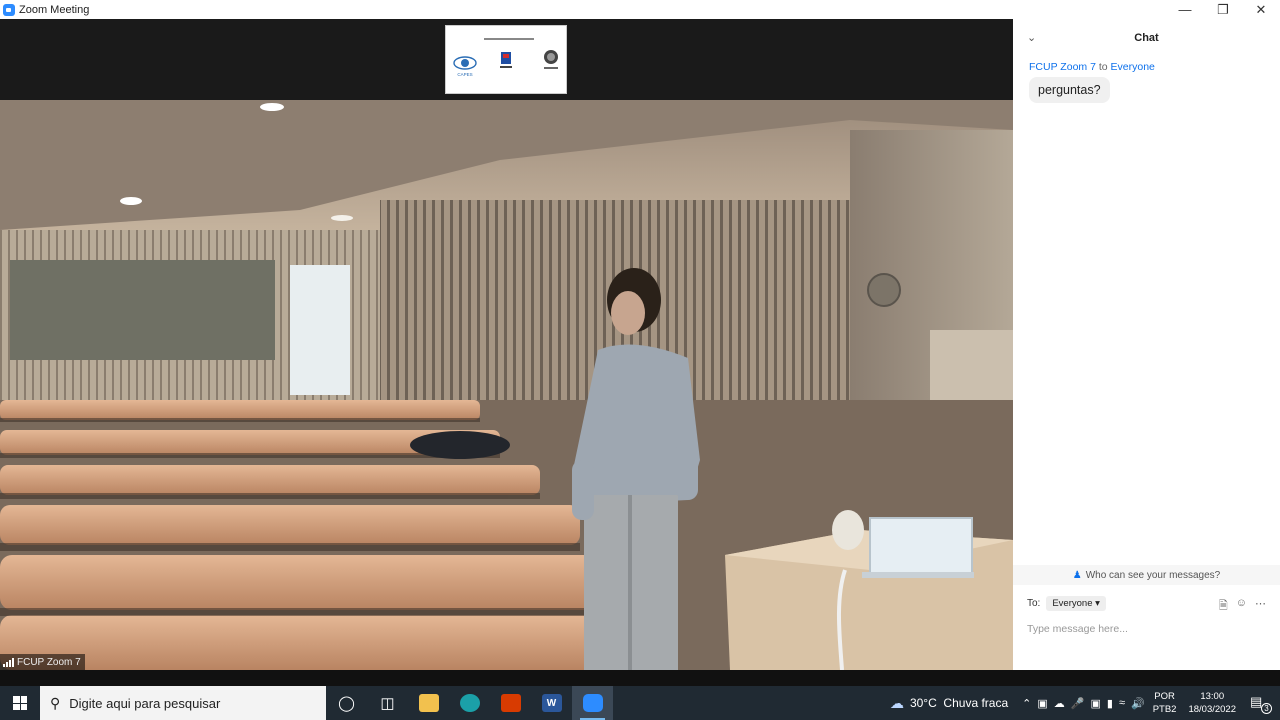 Image resolution: width=1280 pixels, height=720 pixels. I want to click on search-placeholder: Digite aqui para pesquisar, so click(145, 703).